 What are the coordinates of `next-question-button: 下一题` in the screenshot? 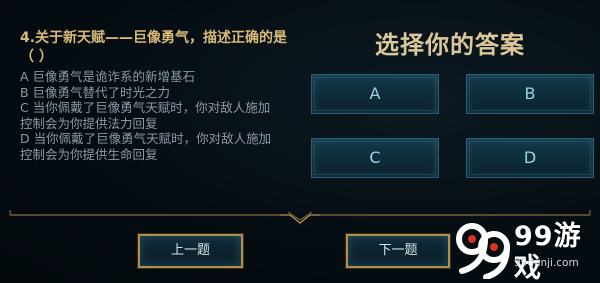 It's located at (398, 251).